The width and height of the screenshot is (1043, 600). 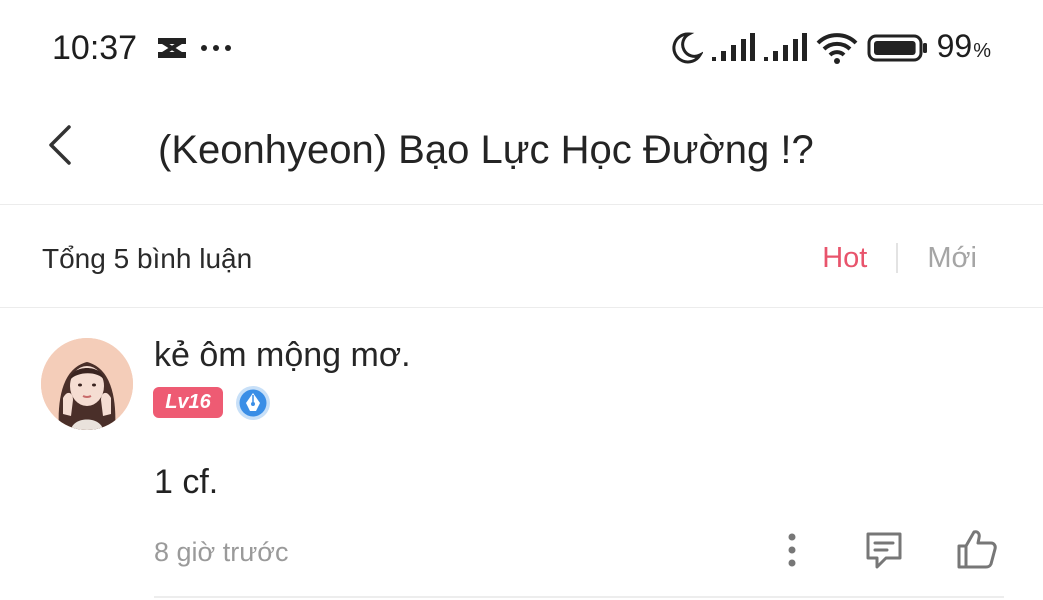 What do you see at coordinates (186, 482) in the screenshot?
I see `comment-text: 1 cf.` at bounding box center [186, 482].